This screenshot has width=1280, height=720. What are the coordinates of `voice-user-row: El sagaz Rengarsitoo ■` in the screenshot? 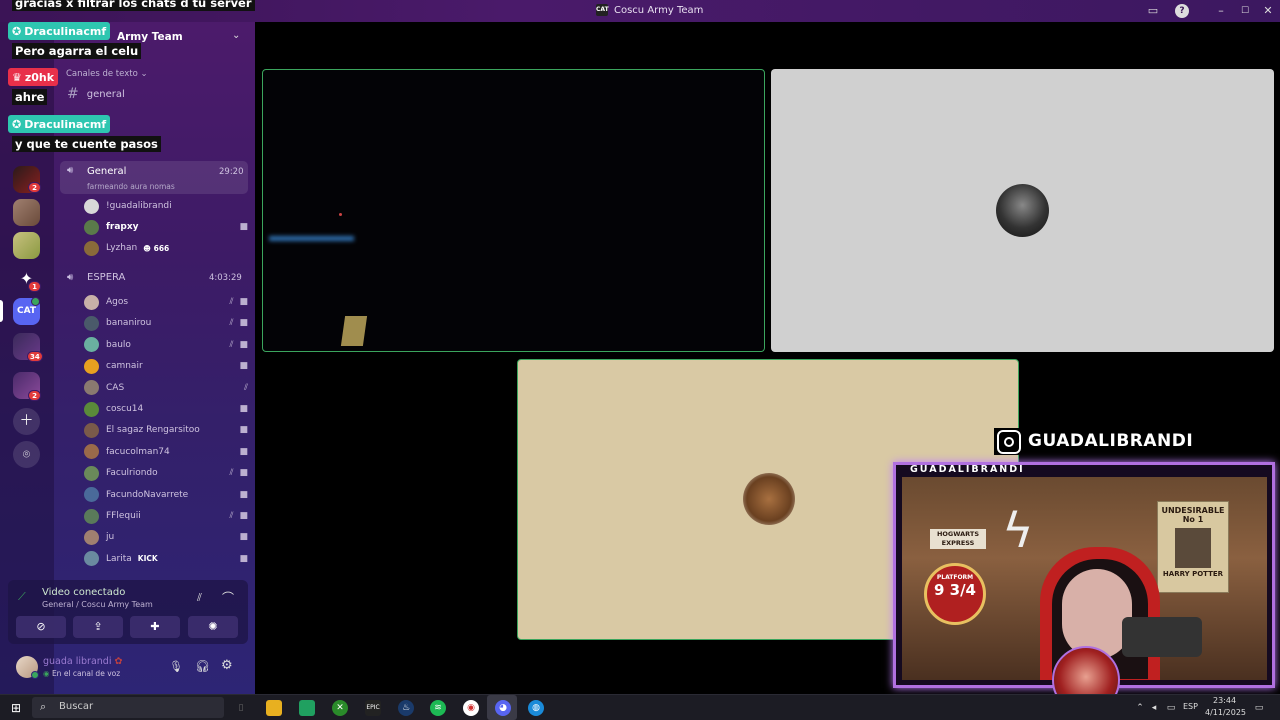 It's located at (166, 430).